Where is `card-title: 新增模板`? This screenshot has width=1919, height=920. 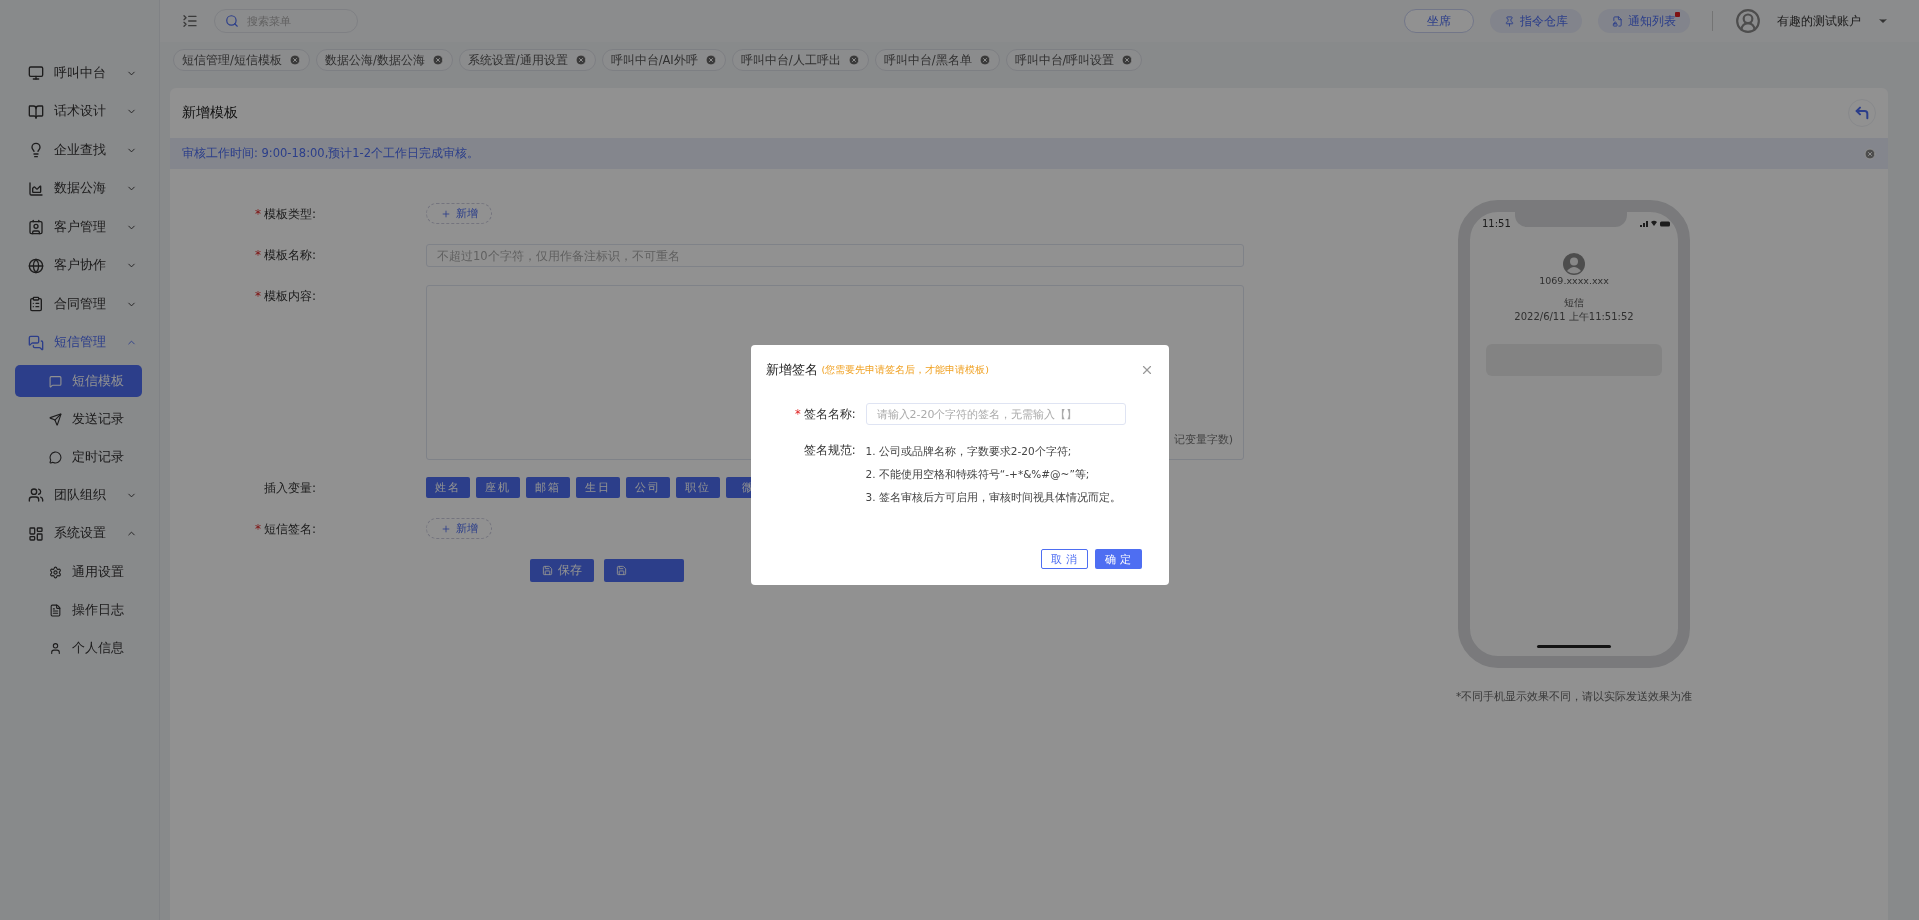 card-title: 新增模板 is located at coordinates (210, 113).